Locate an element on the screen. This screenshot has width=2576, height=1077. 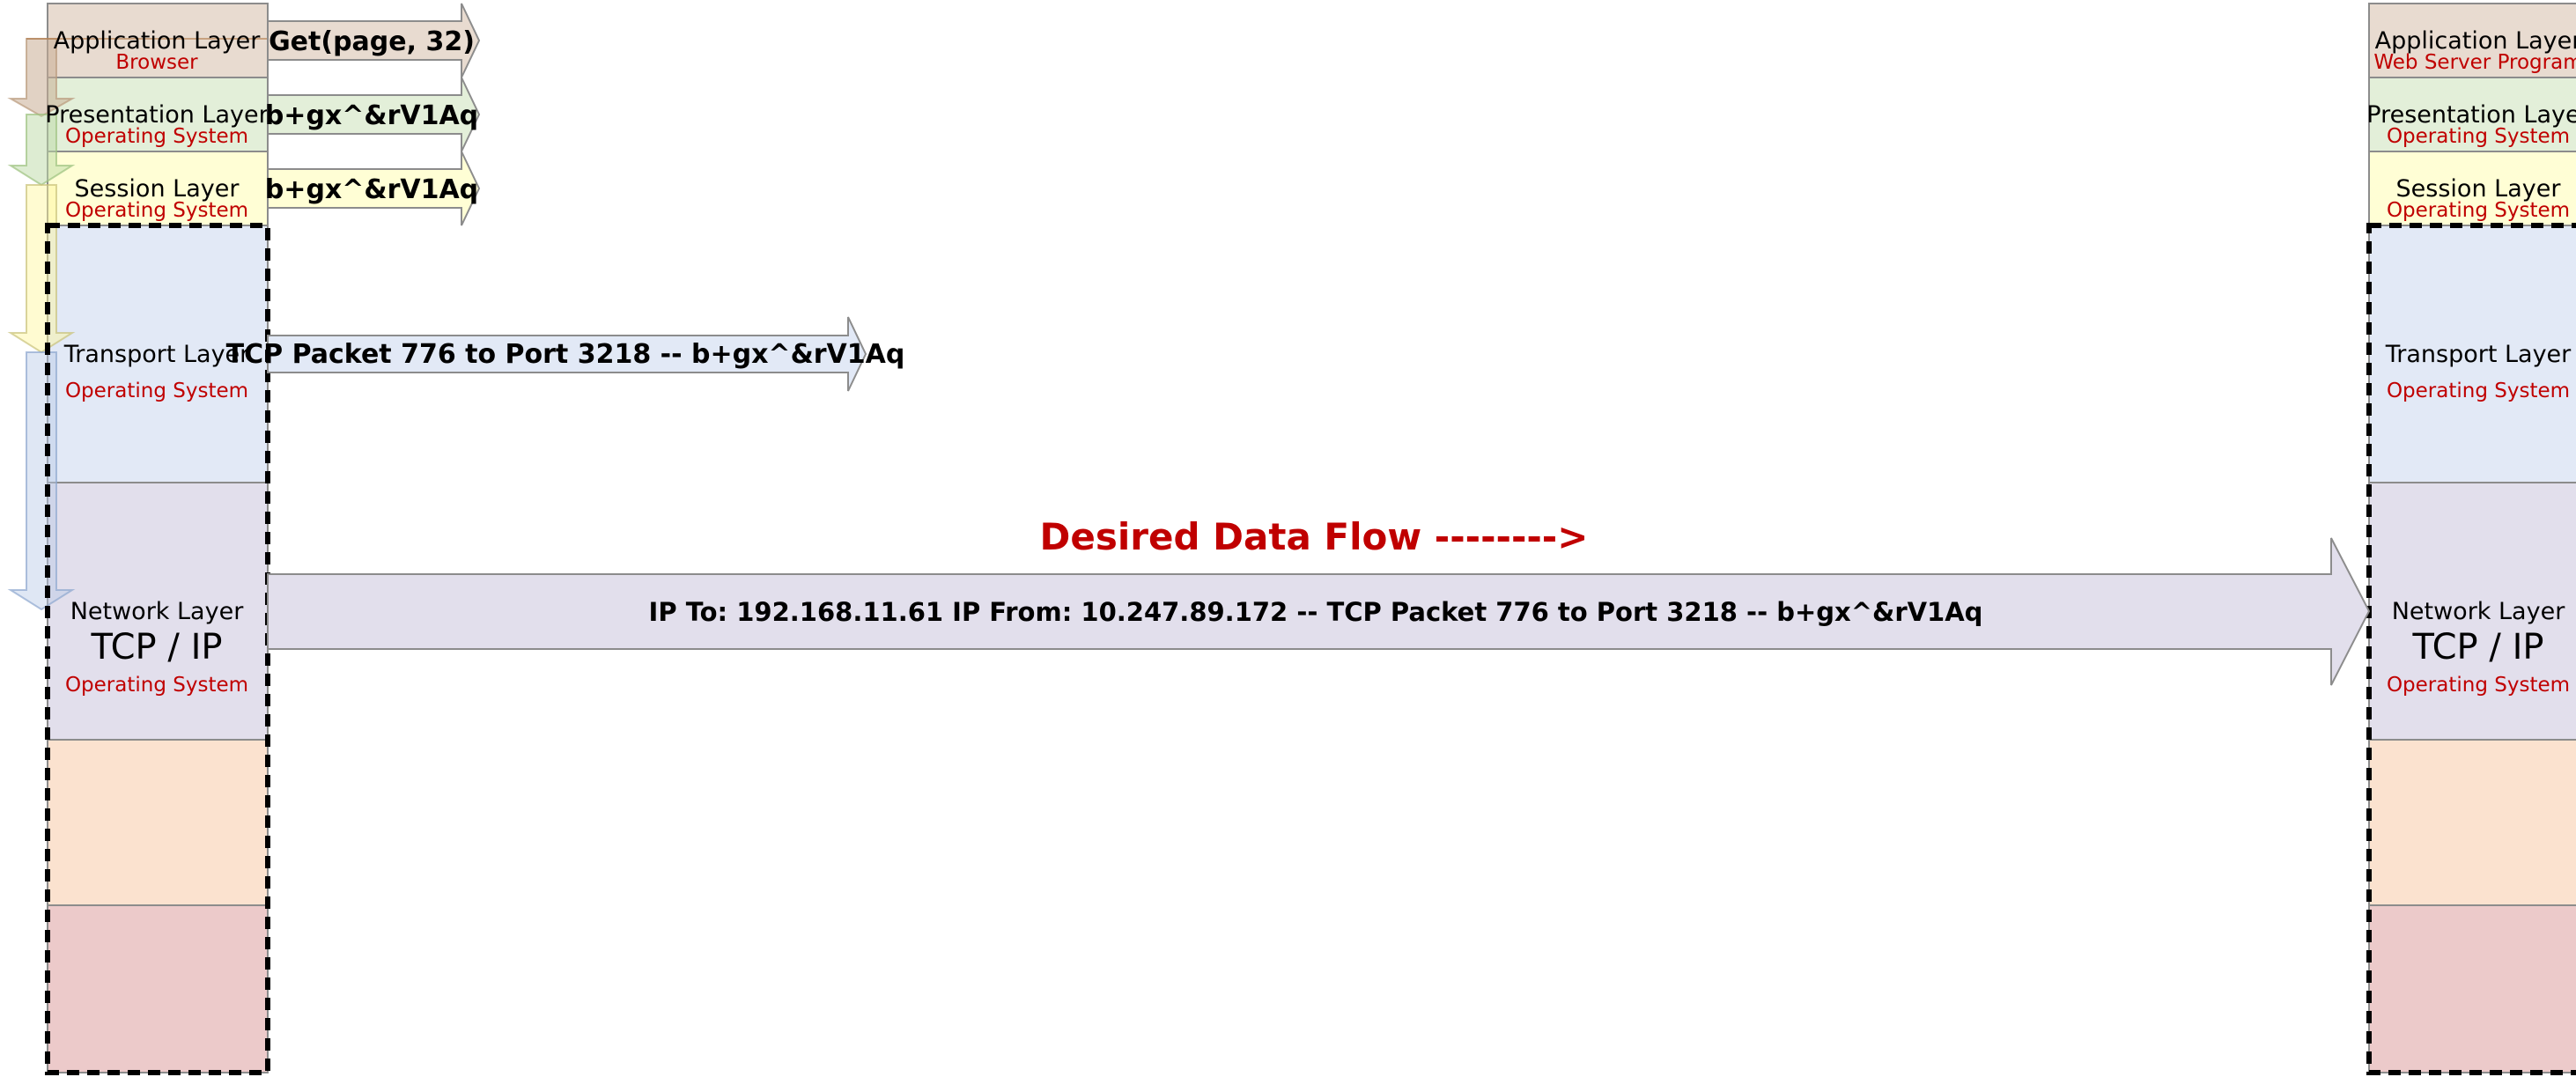
right-application-sub: Web Server Program is located at coordinates (2474, 63).